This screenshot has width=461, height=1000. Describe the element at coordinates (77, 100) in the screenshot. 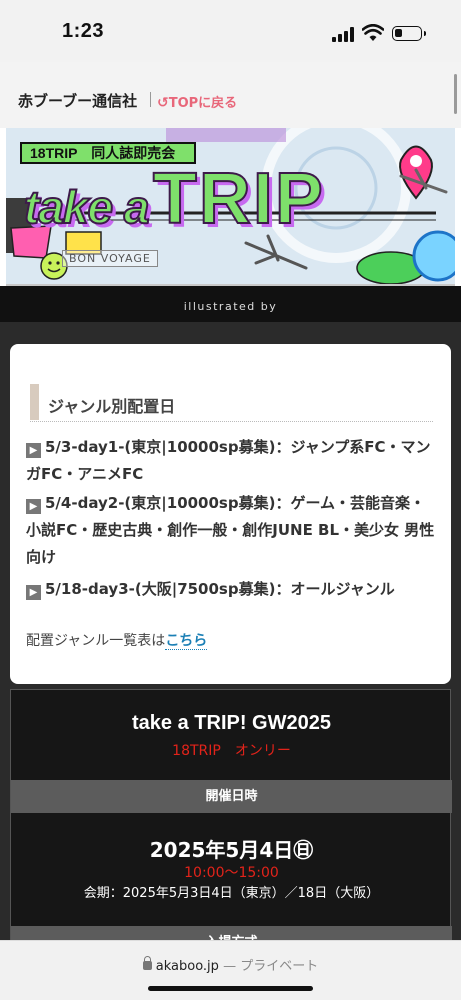

I see `site-title: 赤ブーブー通信社` at that location.